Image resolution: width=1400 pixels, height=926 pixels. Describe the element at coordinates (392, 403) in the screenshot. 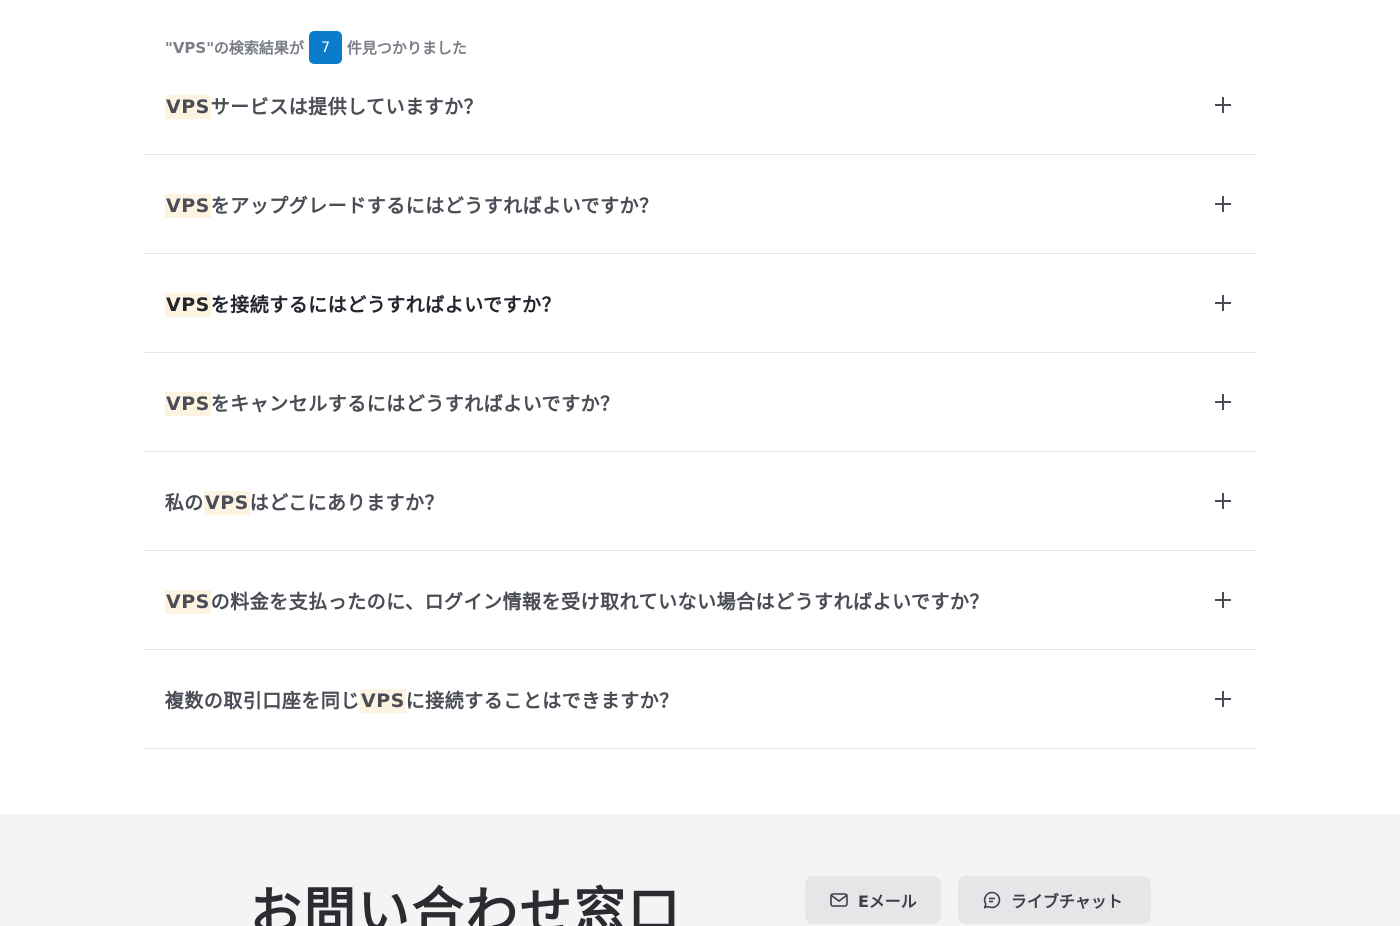

I see `faq-question: VPSをキャンセルするにはどうすればよいですか？` at that location.